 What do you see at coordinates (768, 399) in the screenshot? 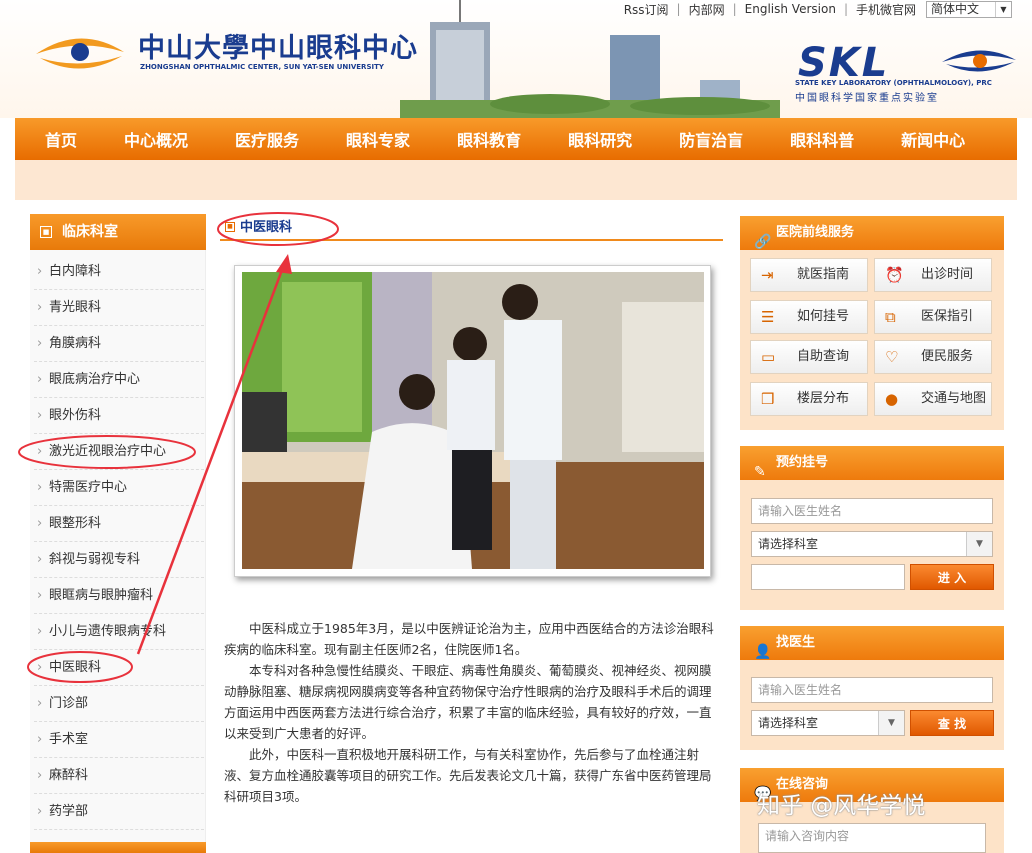
I see `book-icon: ❒` at bounding box center [768, 399].